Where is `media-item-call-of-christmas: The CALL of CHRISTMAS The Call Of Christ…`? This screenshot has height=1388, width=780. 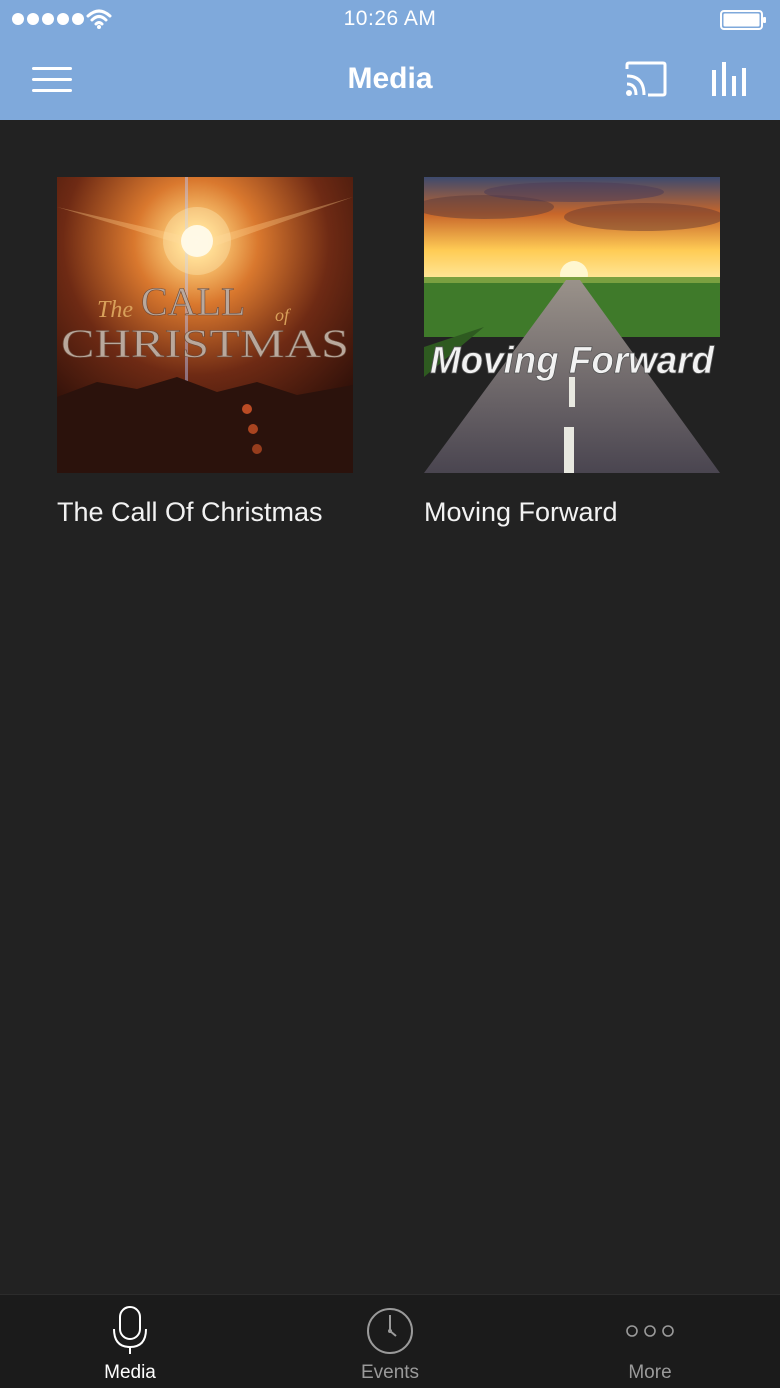
media-item-call-of-christmas: The CALL of CHRISTMAS The Call Of Christ… is located at coordinates (207, 352).